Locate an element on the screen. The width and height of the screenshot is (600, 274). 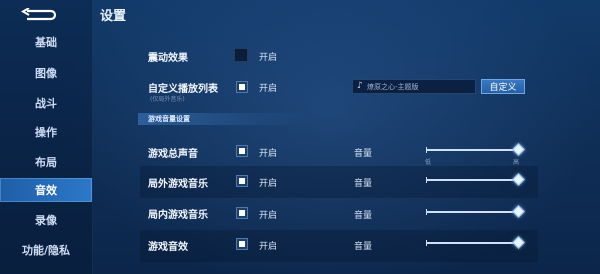
master-volume-label: 游戏总声音 is located at coordinates (173, 154).